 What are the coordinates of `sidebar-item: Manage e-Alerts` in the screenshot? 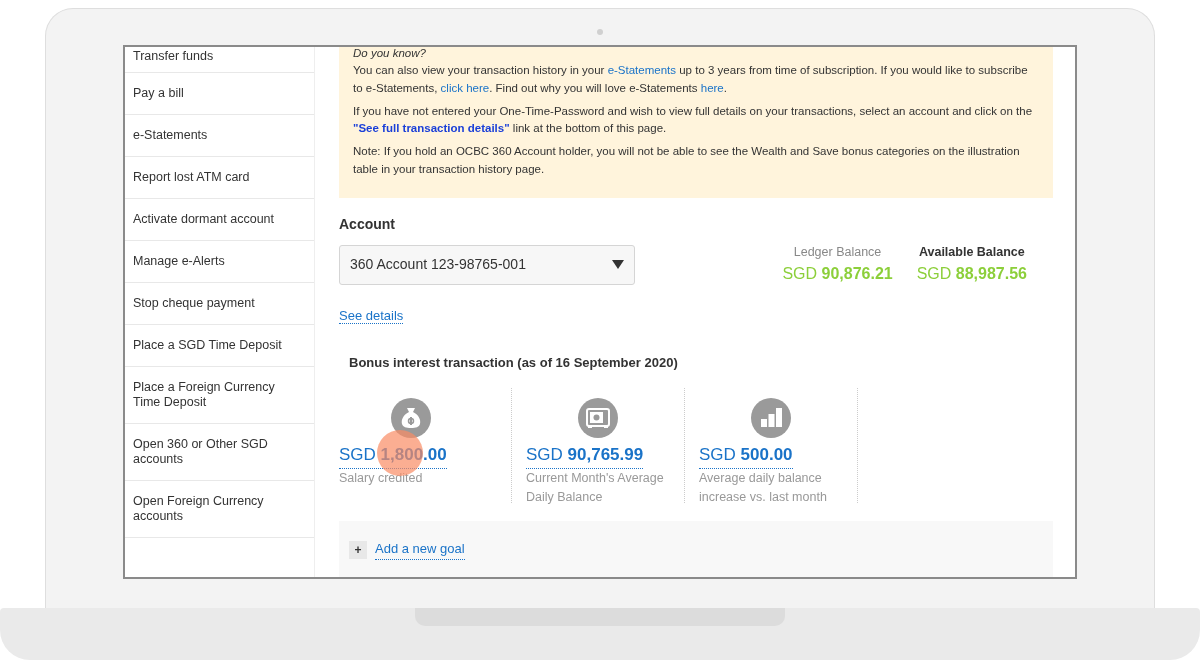 It's located at (219, 262).